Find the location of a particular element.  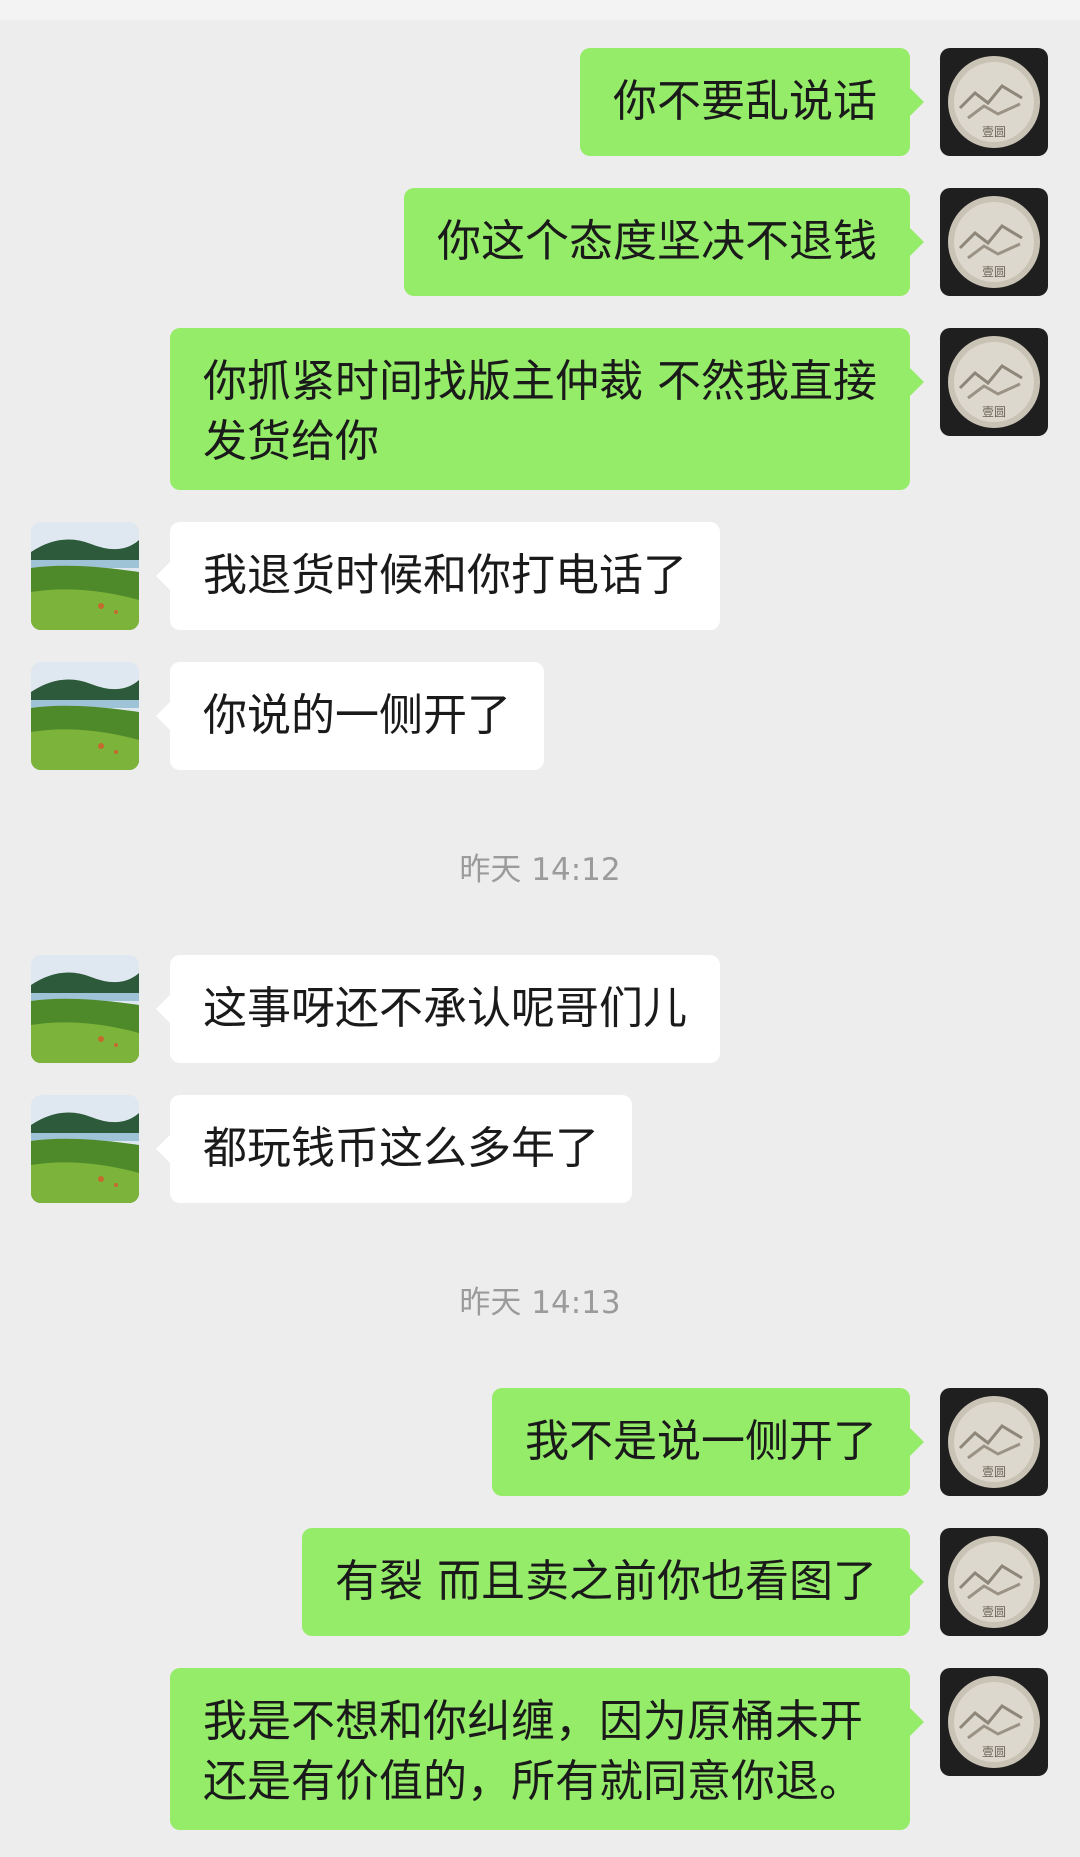

incoming-message-bubble: 我退货时候和你打电话了 is located at coordinates (438, 576).